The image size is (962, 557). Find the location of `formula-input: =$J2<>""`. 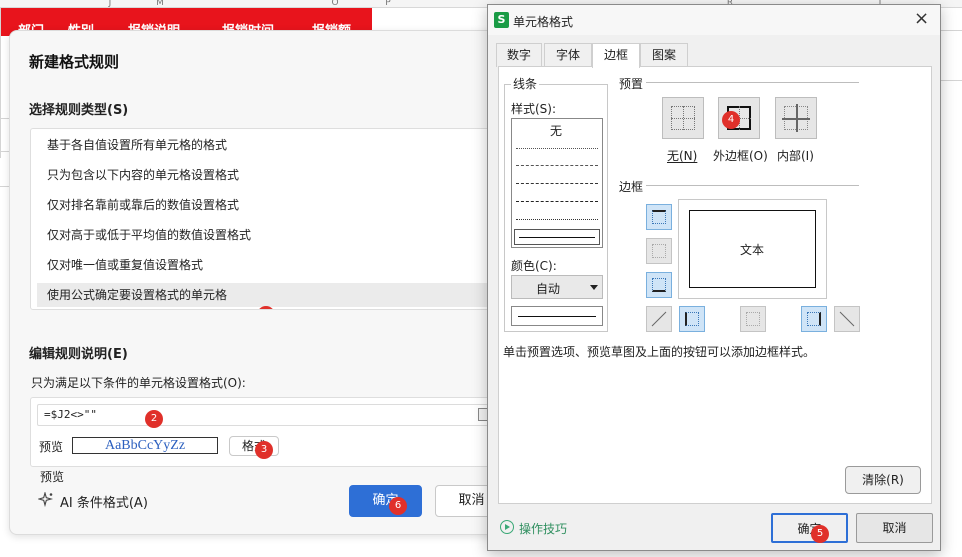

formula-input: =$J2<>"" is located at coordinates (266, 415).